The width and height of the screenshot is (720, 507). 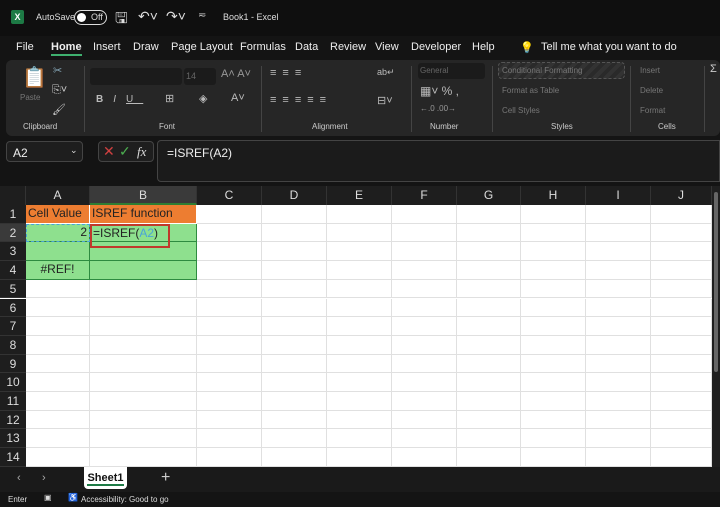 I want to click on cell-F2, so click(x=424, y=233).